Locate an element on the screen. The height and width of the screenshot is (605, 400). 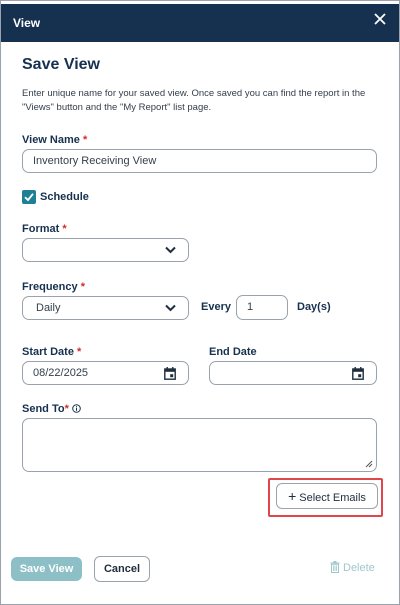
view-name-label: View Name * is located at coordinates (54, 140).